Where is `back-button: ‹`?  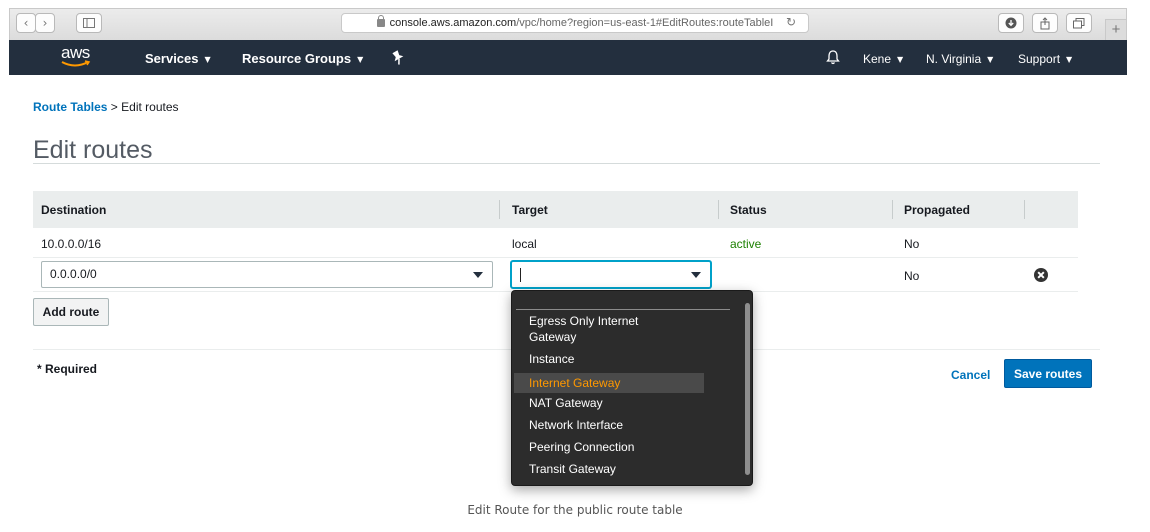 back-button: ‹ is located at coordinates (26, 23).